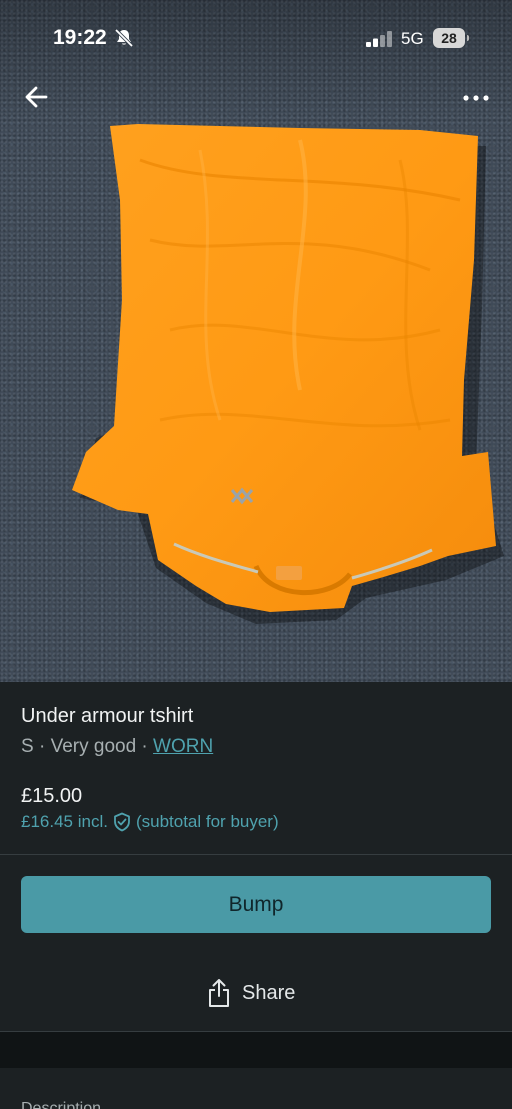  I want to click on status-time: 19:22, so click(80, 37).